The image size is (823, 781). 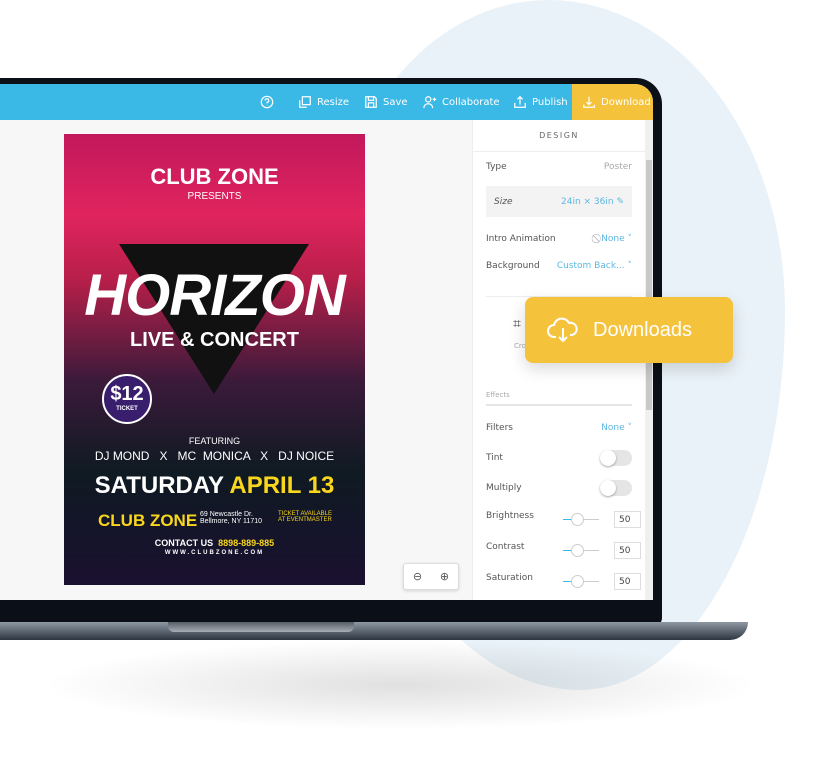 I want to click on question-circle-icon, so click(x=267, y=102).